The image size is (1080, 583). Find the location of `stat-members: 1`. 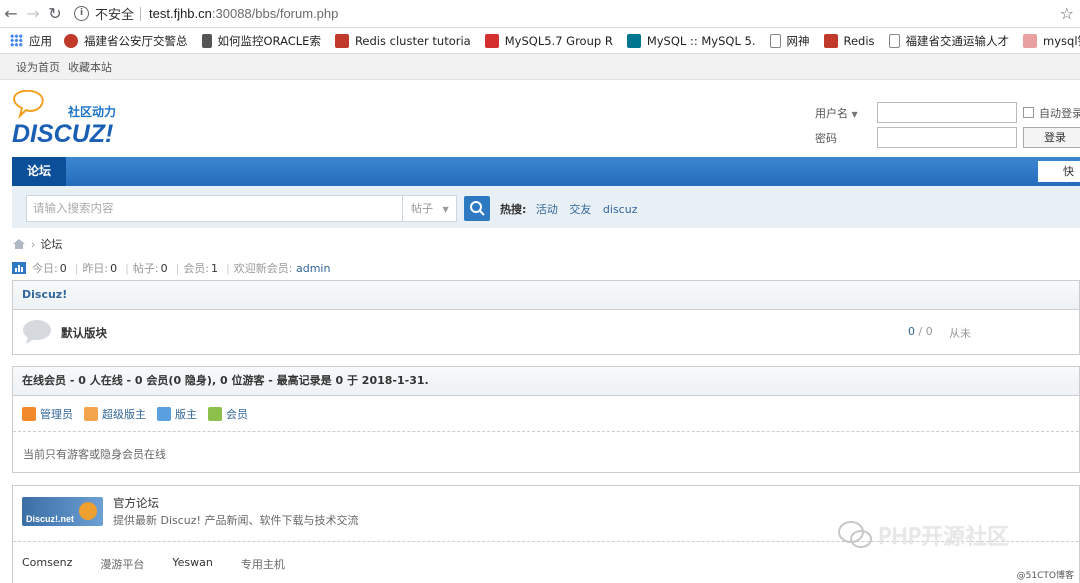

stat-members: 1 is located at coordinates (215, 268).